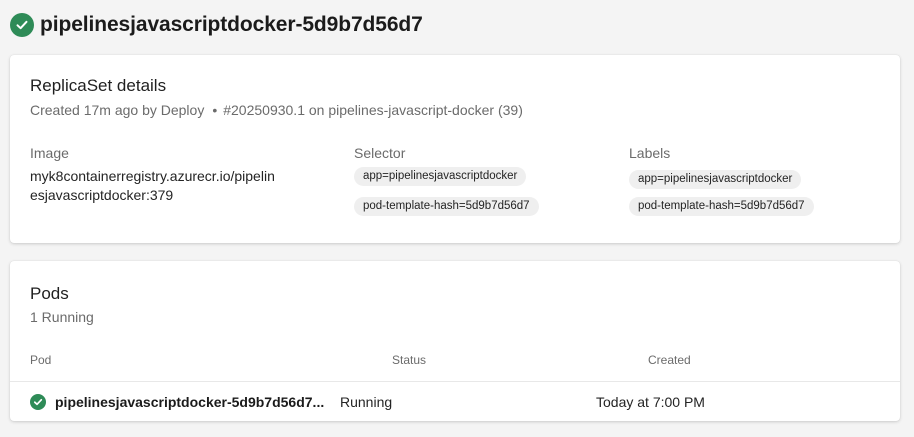  I want to click on column-header-created: Created, so click(669, 360).